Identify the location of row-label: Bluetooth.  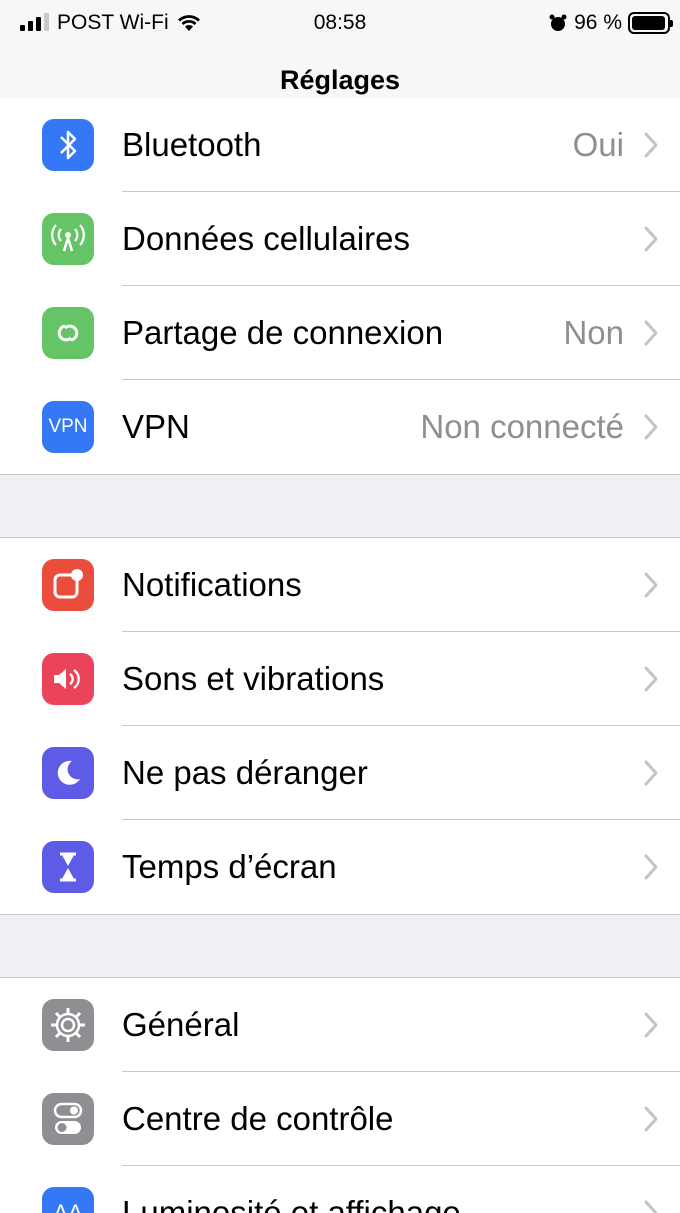
(192, 144).